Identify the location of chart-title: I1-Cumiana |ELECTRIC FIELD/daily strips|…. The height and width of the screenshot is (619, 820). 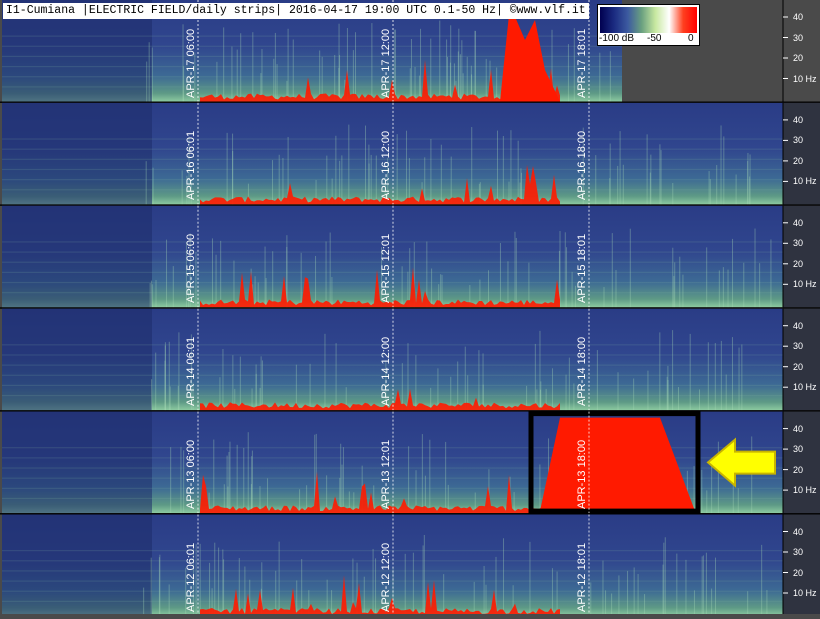
(296, 11).